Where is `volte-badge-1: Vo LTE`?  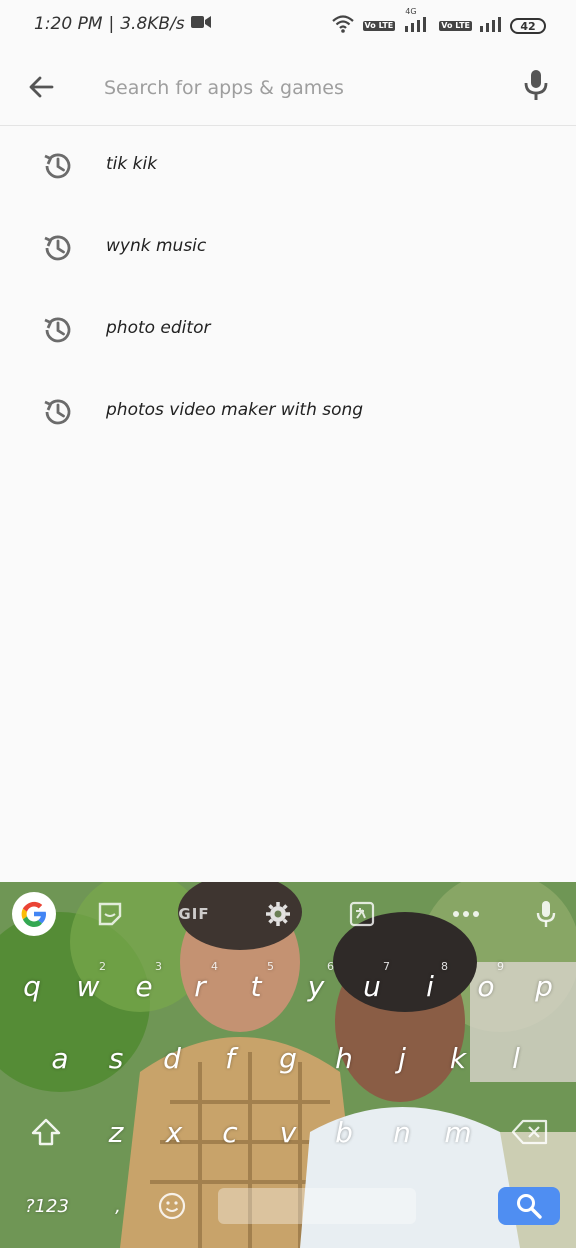 volte-badge-1: Vo LTE is located at coordinates (379, 26).